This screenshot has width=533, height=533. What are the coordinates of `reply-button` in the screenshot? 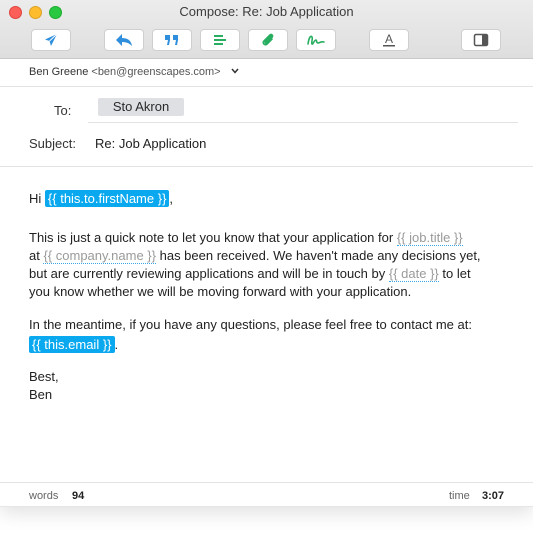 It's located at (124, 40).